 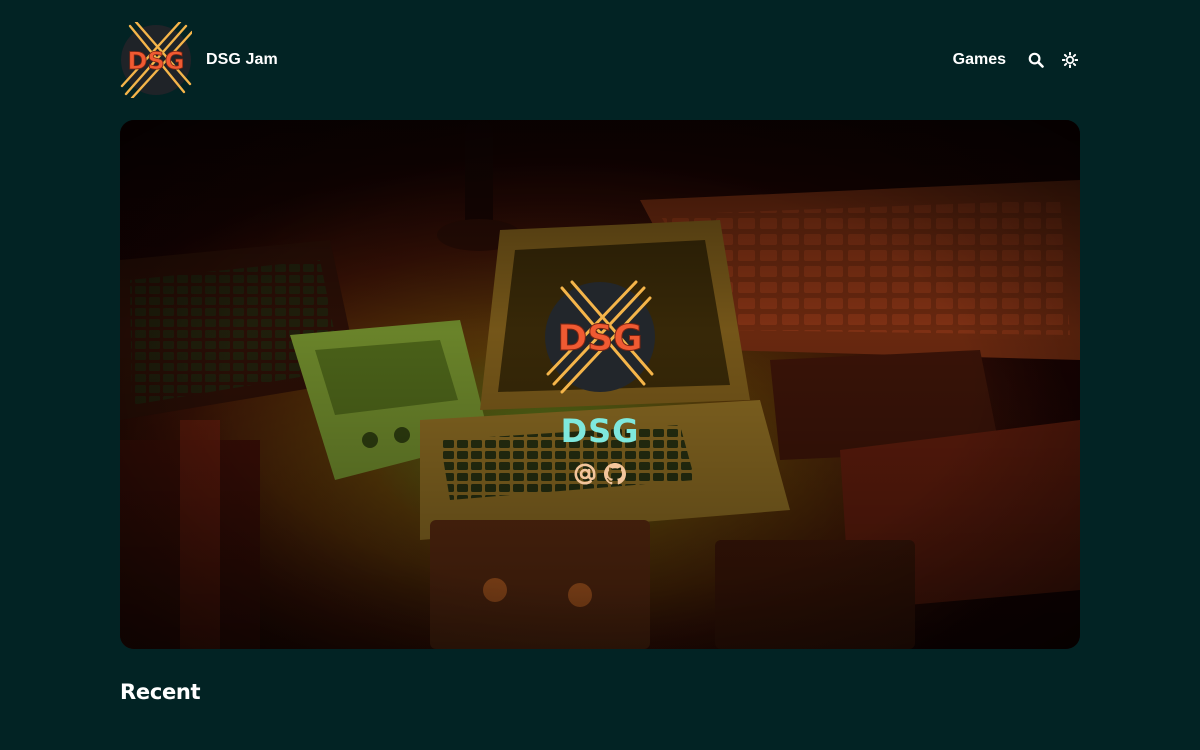 What do you see at coordinates (199, 60) in the screenshot?
I see `home-link: DSG DSG Jam` at bounding box center [199, 60].